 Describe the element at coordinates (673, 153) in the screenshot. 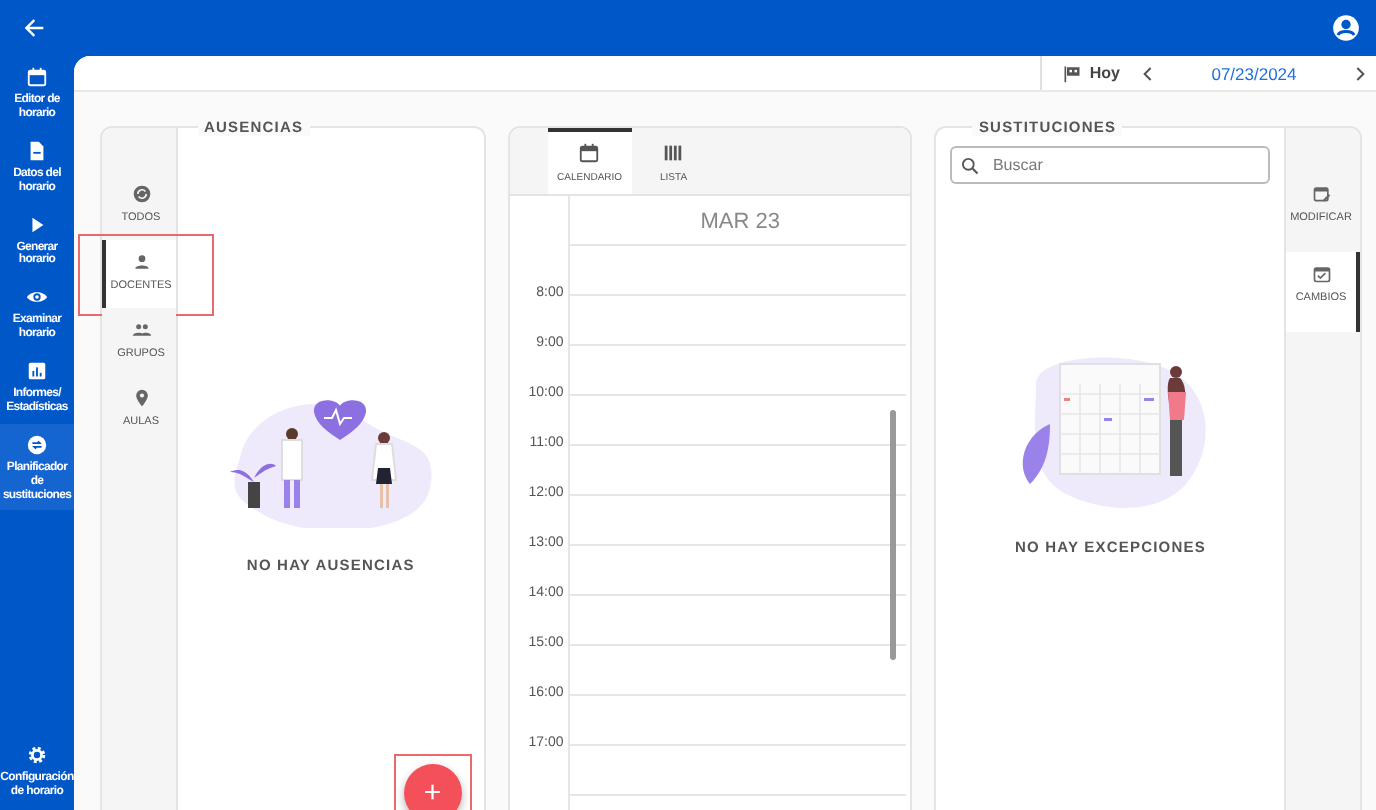

I see `bars-icon` at that location.